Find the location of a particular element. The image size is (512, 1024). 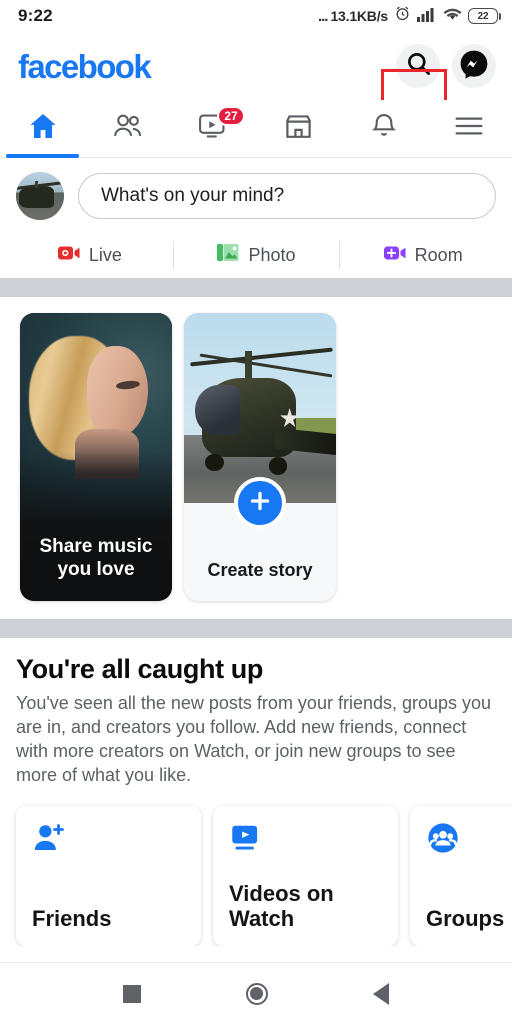

suggestion-card-videos-on-watch: Videos on Watch is located at coordinates (305, 875).